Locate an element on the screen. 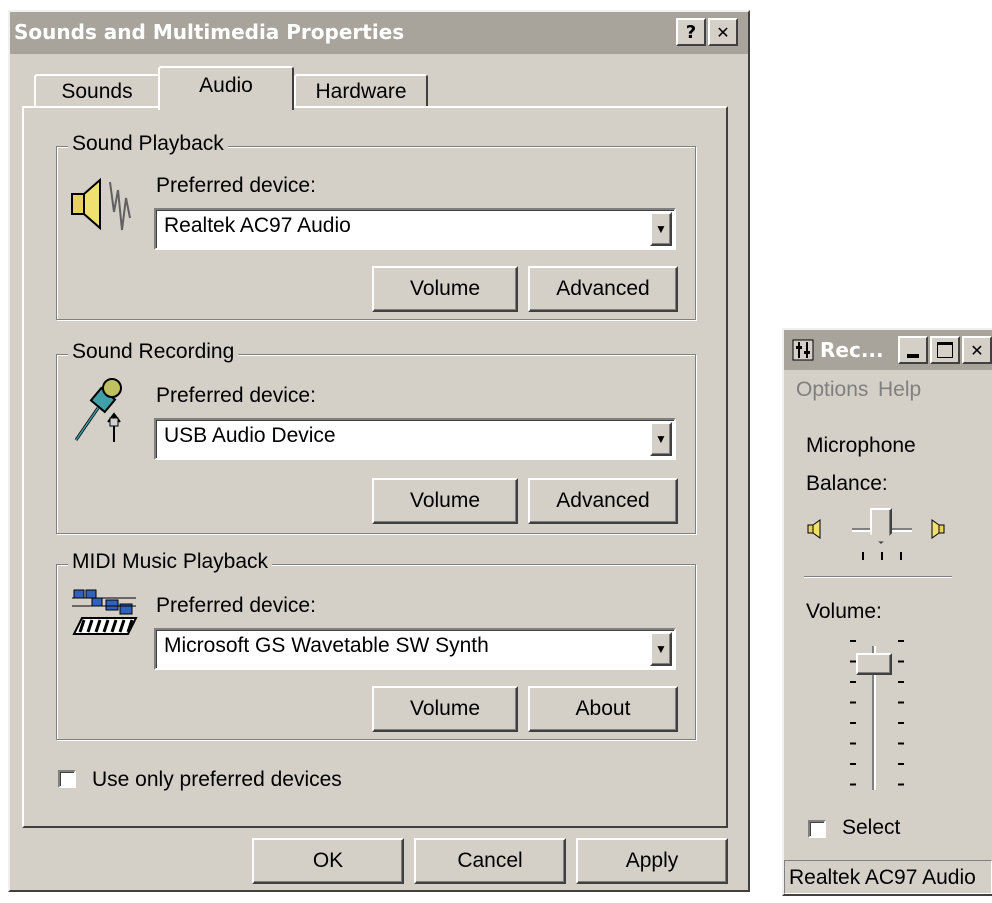  midi-device-select: Microsoft GS Wavetable SW Synth ▼ is located at coordinates (415, 649).